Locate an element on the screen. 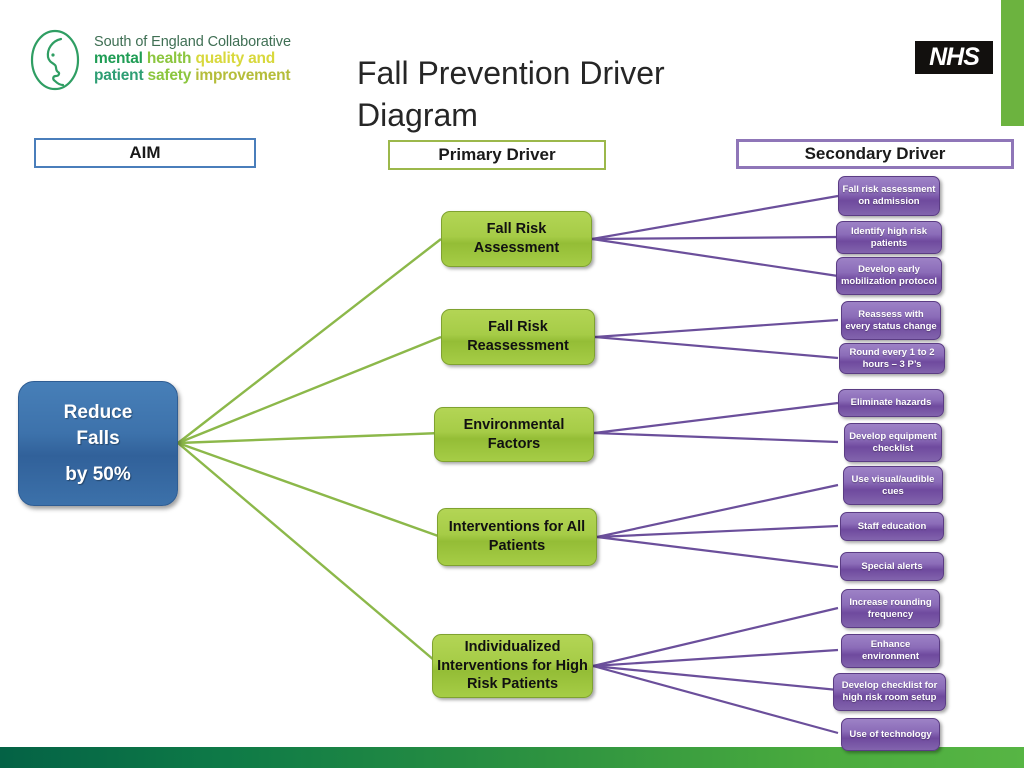 This screenshot has width=1024, height=768. aim-line-2: Falls is located at coordinates (98, 439).